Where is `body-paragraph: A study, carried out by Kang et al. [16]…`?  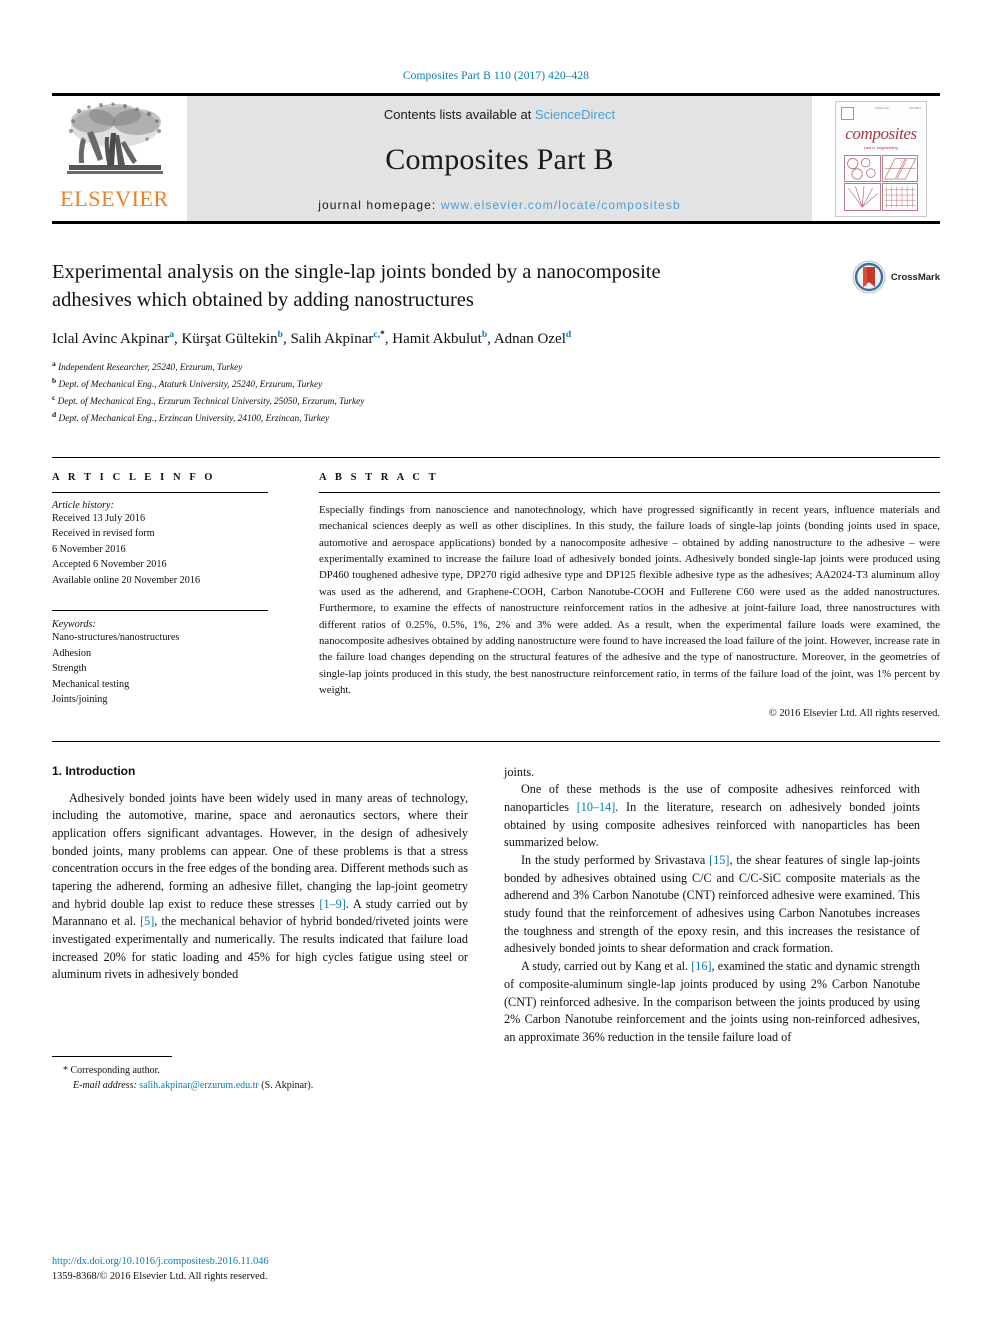 body-paragraph: A study, carried out by Kang et al. [16]… is located at coordinates (712, 1002).